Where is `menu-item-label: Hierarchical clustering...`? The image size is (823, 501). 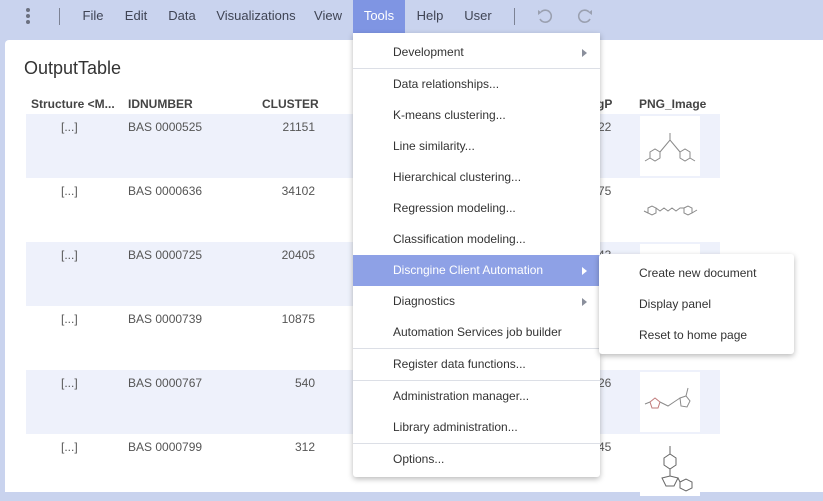
menu-item-label: Hierarchical clustering... is located at coordinates (457, 177).